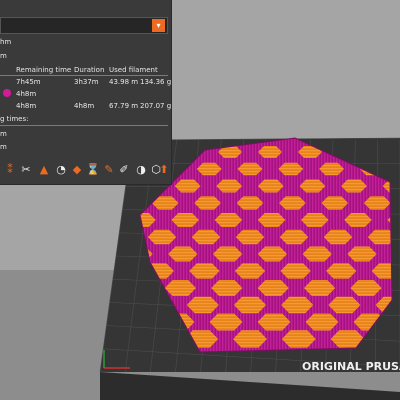  Describe the element at coordinates (109, 170) in the screenshot. I see `brush-icon: ✎` at that location.